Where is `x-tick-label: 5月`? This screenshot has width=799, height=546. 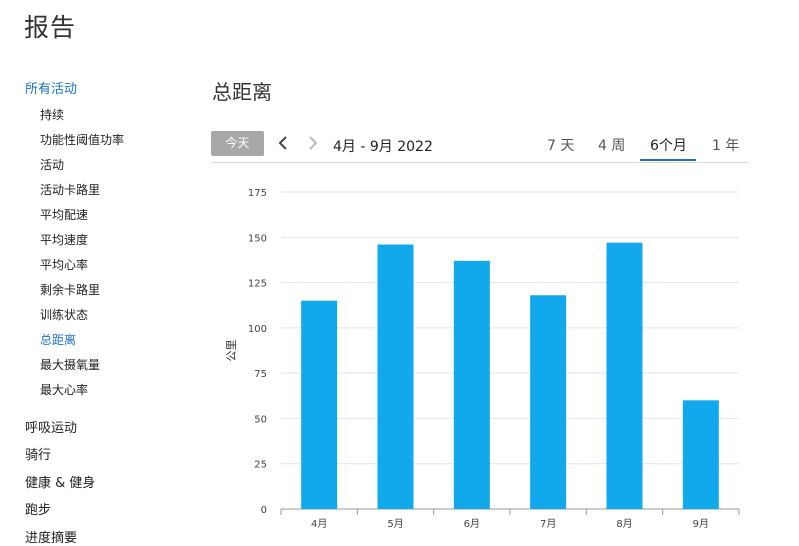
x-tick-label: 5月 is located at coordinates (395, 524).